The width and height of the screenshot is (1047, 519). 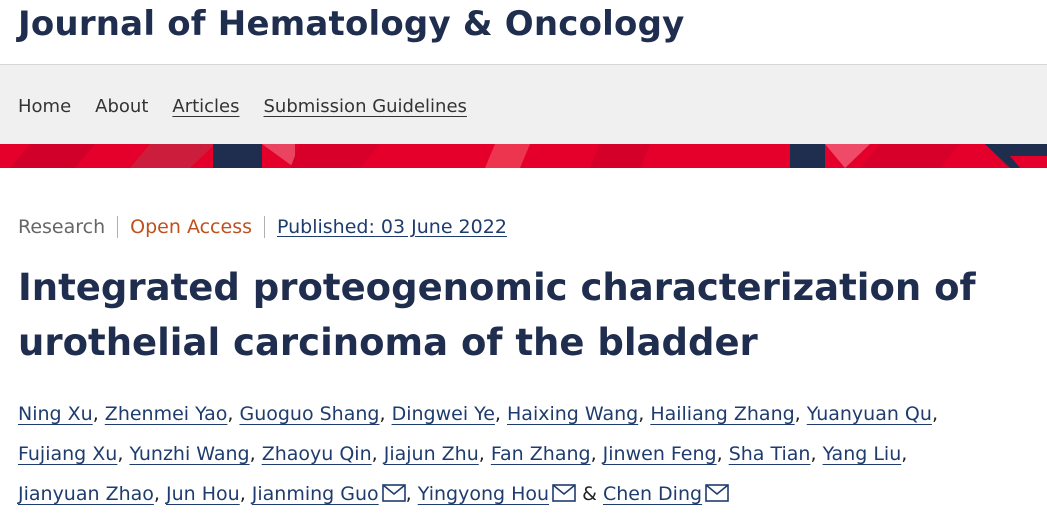 I want to click on author-link: Zhaoyu Qin, so click(x=317, y=454).